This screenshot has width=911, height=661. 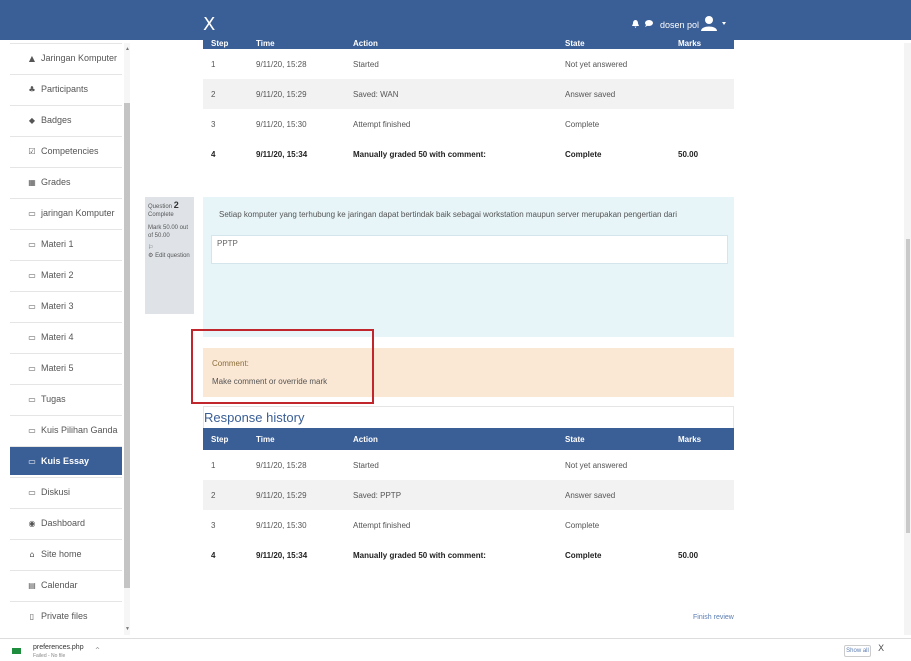 I want to click on sidebar-item: ▭ jaringan Komputer, so click(x=66, y=212).